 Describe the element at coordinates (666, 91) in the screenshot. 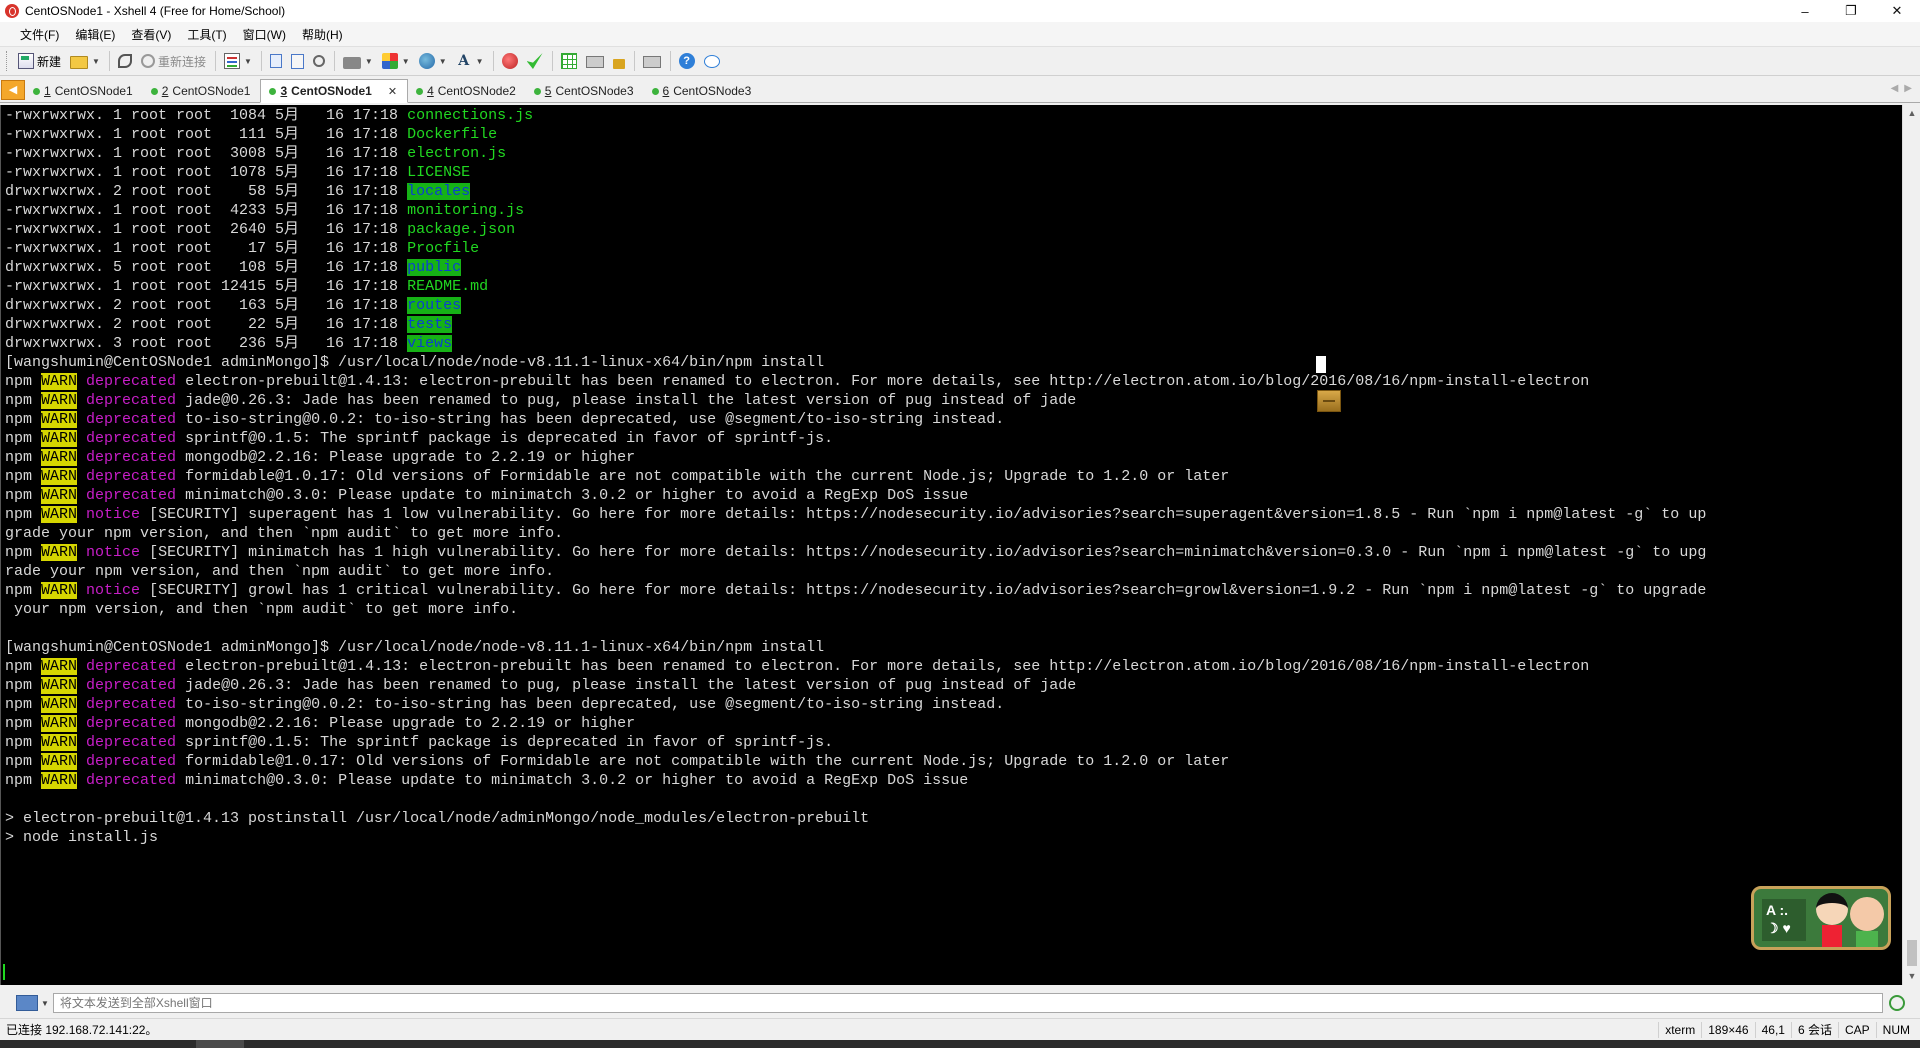

I see `tab-number: 6` at that location.